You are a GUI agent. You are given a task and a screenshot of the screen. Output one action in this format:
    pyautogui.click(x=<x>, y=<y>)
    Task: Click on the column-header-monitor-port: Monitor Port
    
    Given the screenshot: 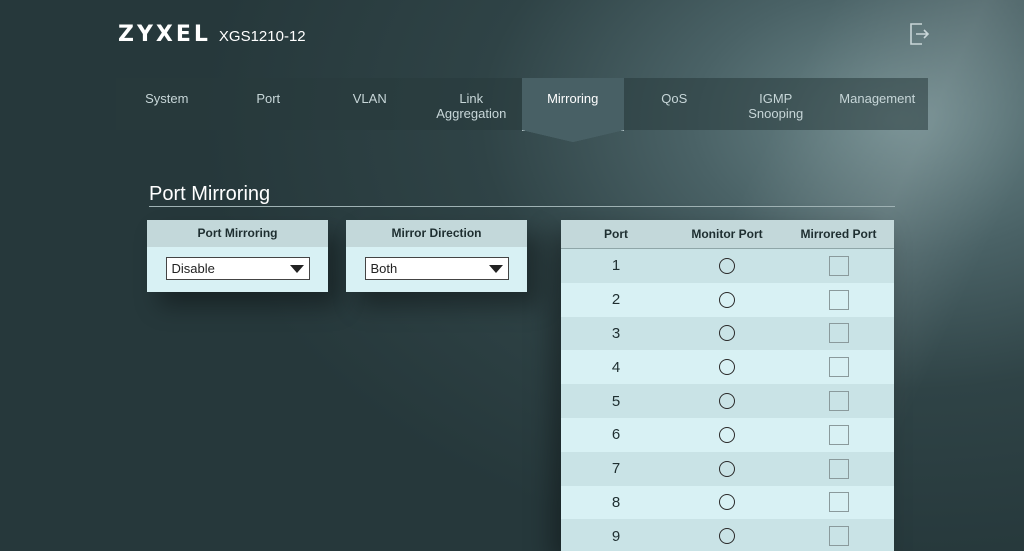 What is the action you would take?
    pyautogui.click(x=727, y=234)
    